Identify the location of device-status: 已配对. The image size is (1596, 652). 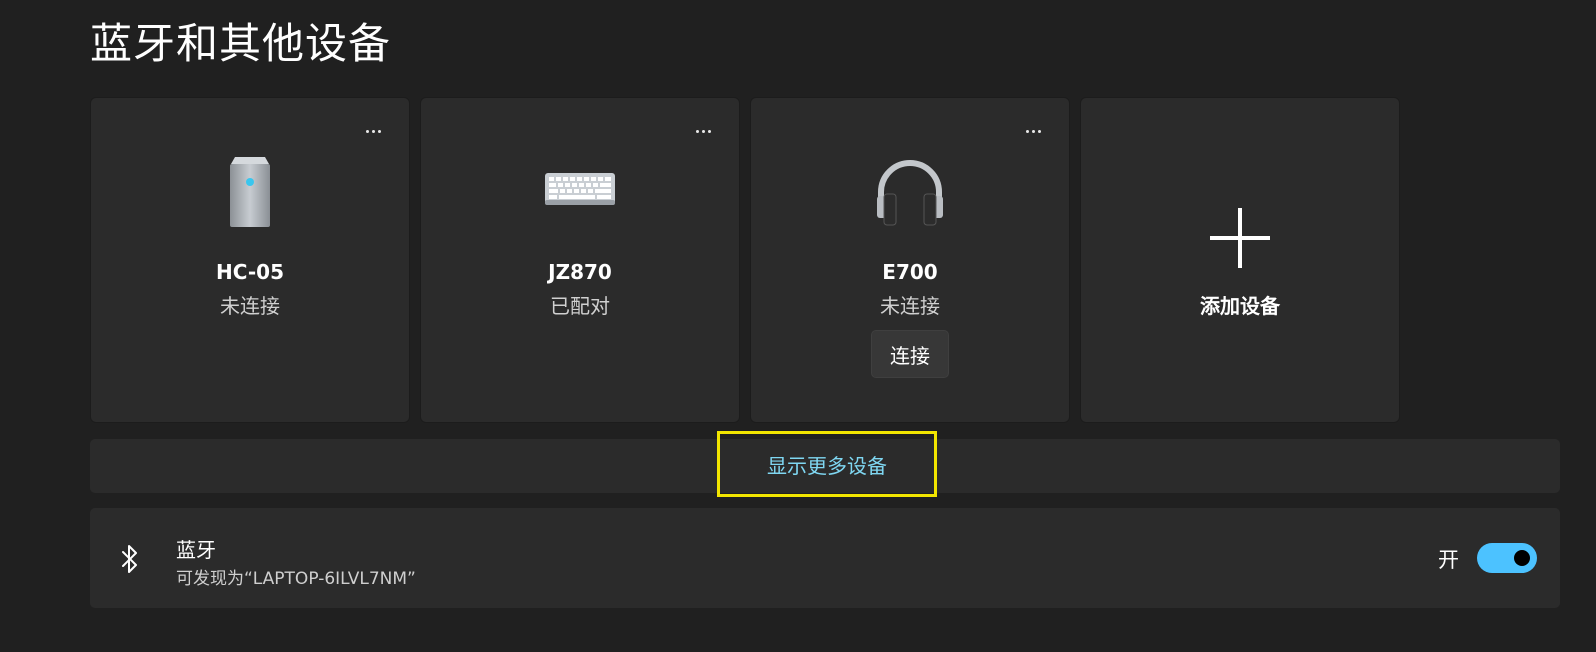
(580, 306).